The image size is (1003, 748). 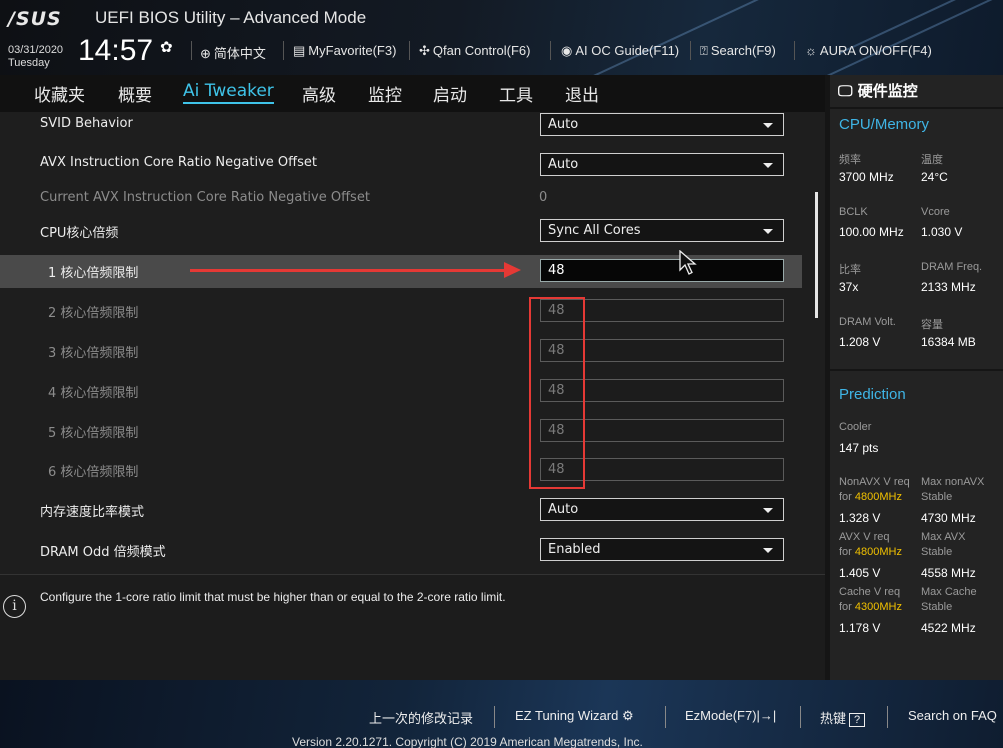 What do you see at coordinates (662, 164) in the screenshot?
I see `avx-offset-dropdown: Auto` at bounding box center [662, 164].